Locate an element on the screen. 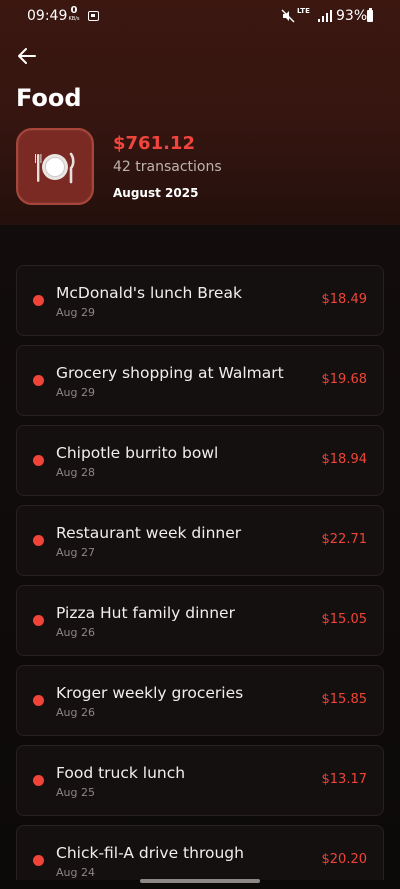 Image resolution: width=400 pixels, height=889 pixels. transaction-row: Chipotle burrito bowl Aug 28 $18.94 is located at coordinates (200, 460).